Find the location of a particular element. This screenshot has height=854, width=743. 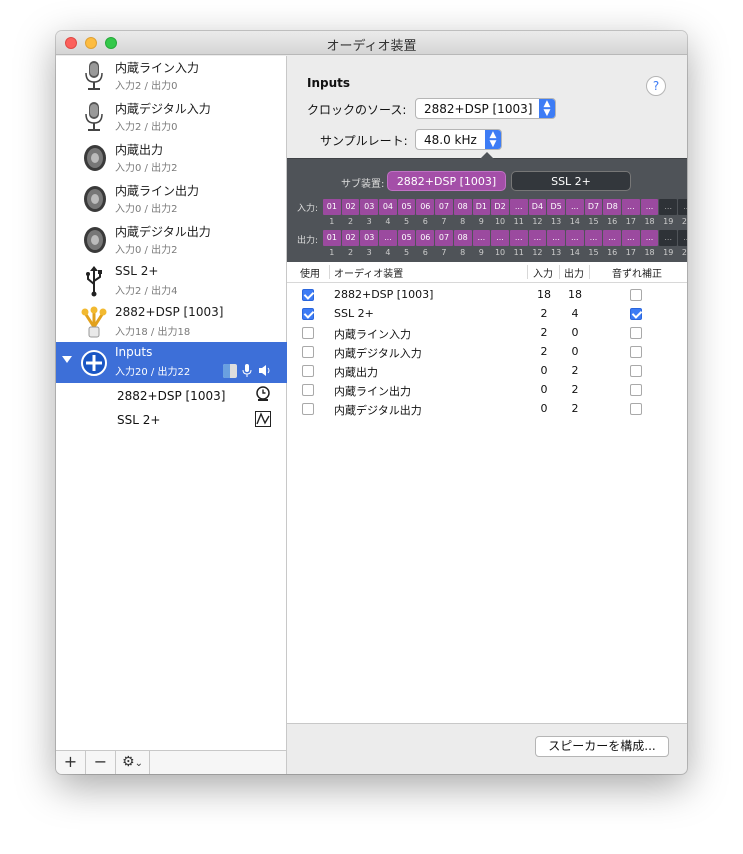

aggregate-device-title: Inputs is located at coordinates (329, 83).